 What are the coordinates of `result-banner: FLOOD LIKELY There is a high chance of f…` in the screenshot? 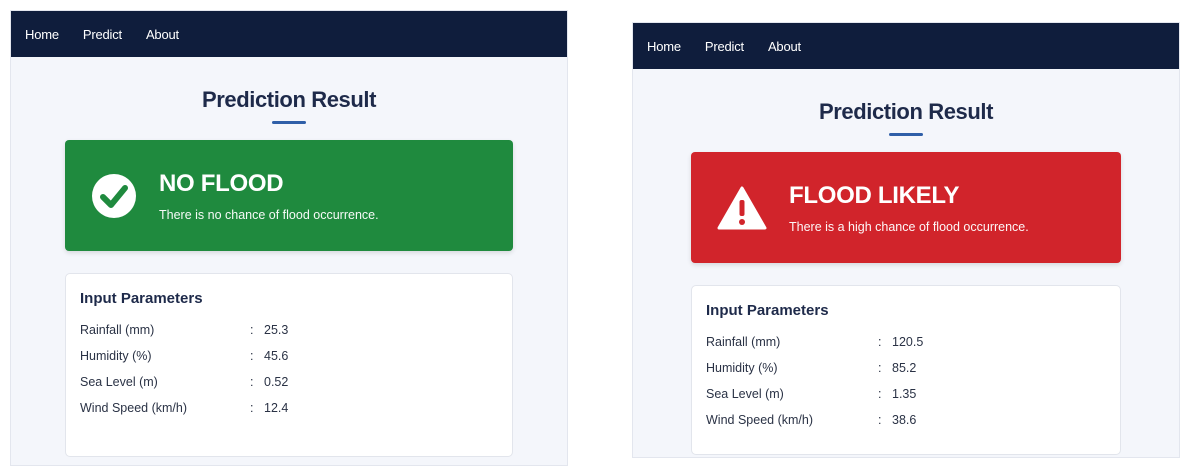 It's located at (906, 207).